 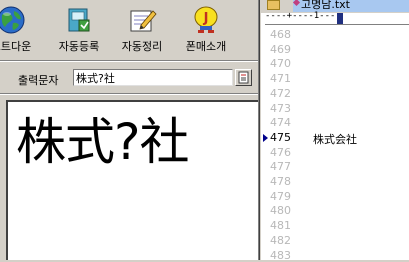 I want to click on auto-register-button: 자동등록, so click(x=79, y=30).